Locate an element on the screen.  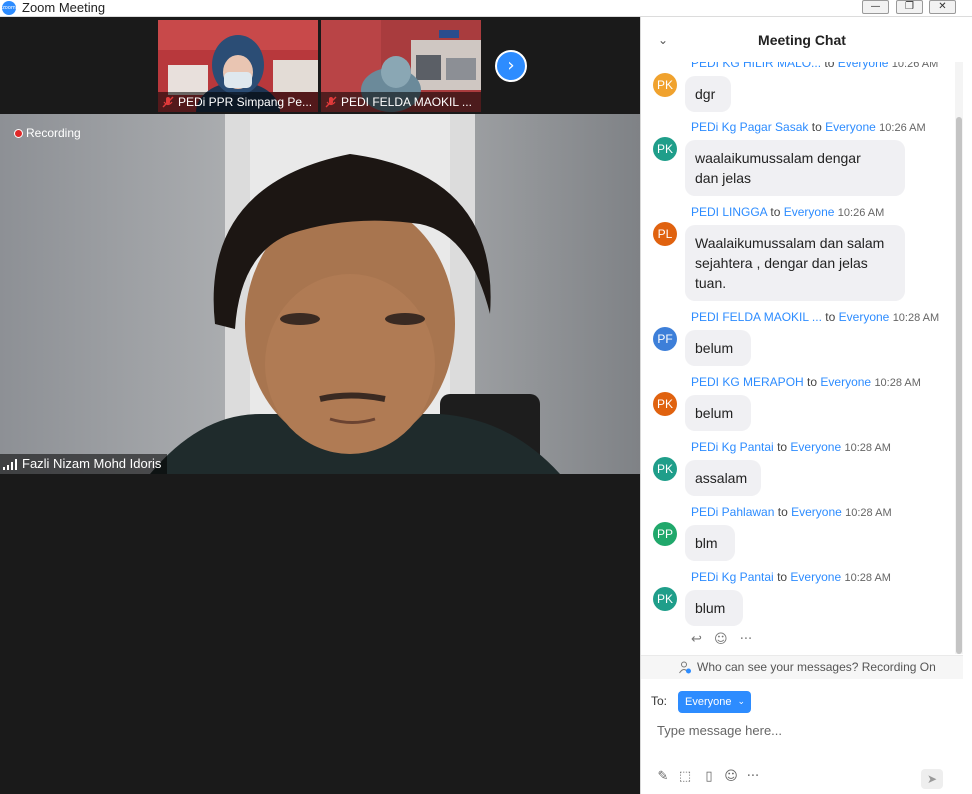
message-bubble: dgr is located at coordinates (708, 94).